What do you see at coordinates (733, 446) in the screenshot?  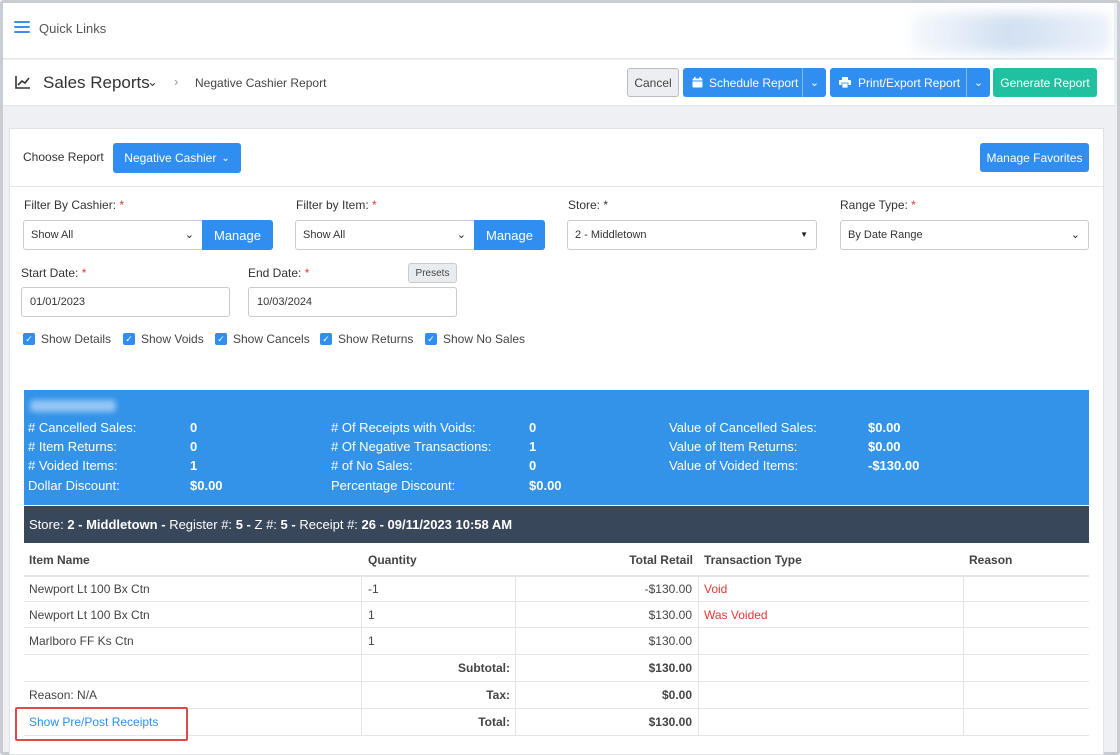 I see `summary-label: Value of Item Returns:` at bounding box center [733, 446].